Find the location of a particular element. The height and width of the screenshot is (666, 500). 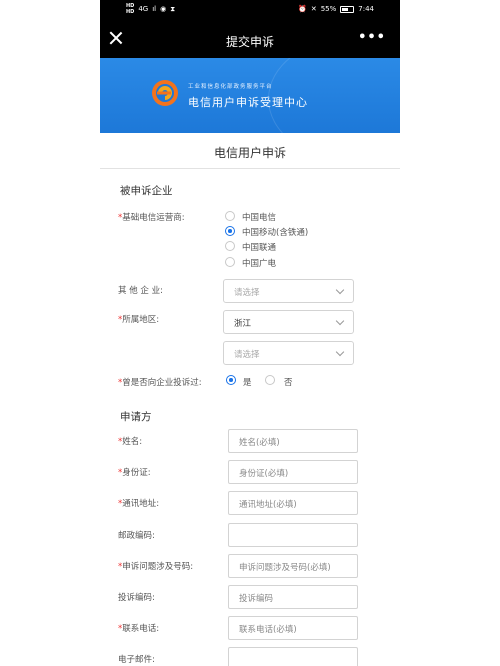

applicant-field-label: *身份证: is located at coordinates (134, 473).